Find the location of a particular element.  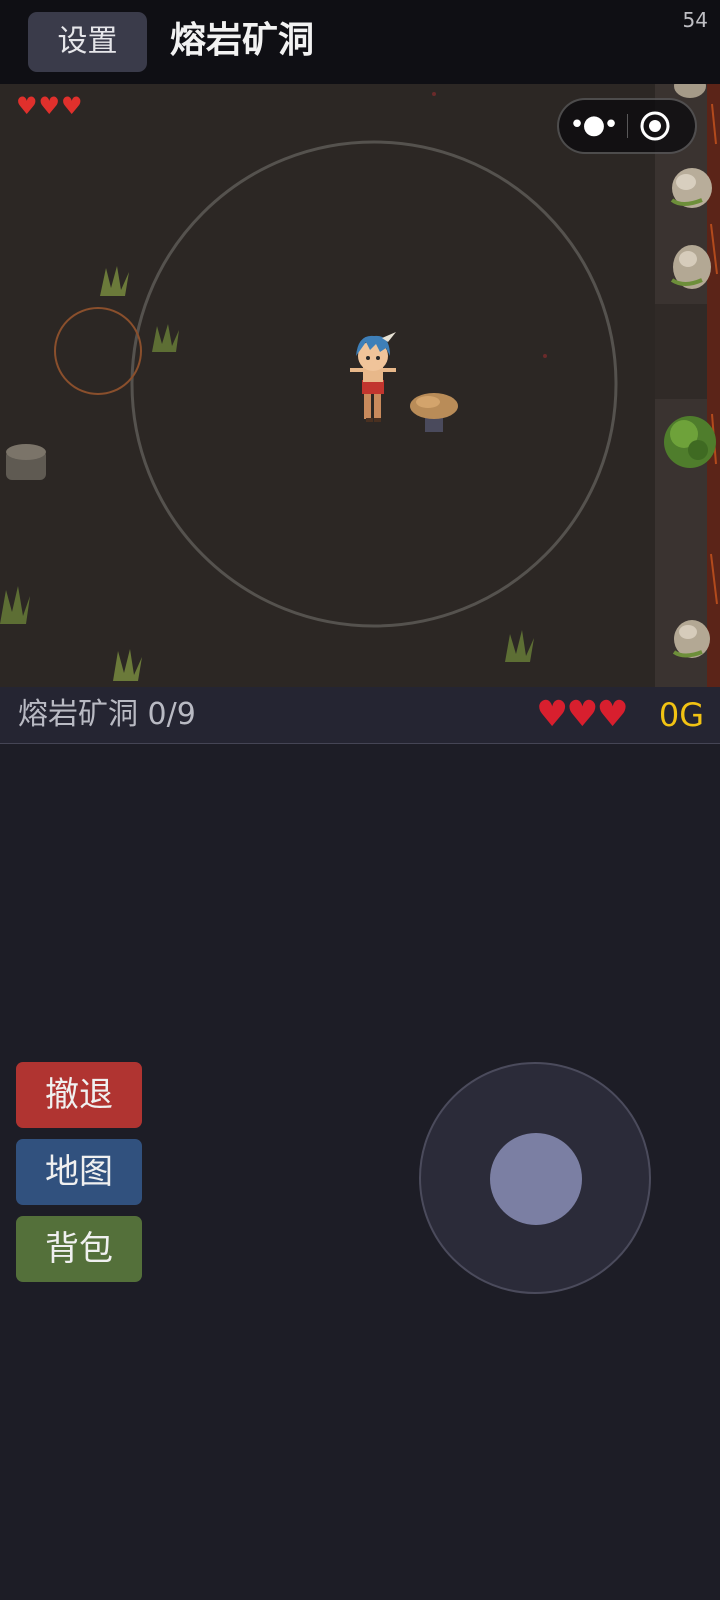

capsule-divider is located at coordinates (627, 126).